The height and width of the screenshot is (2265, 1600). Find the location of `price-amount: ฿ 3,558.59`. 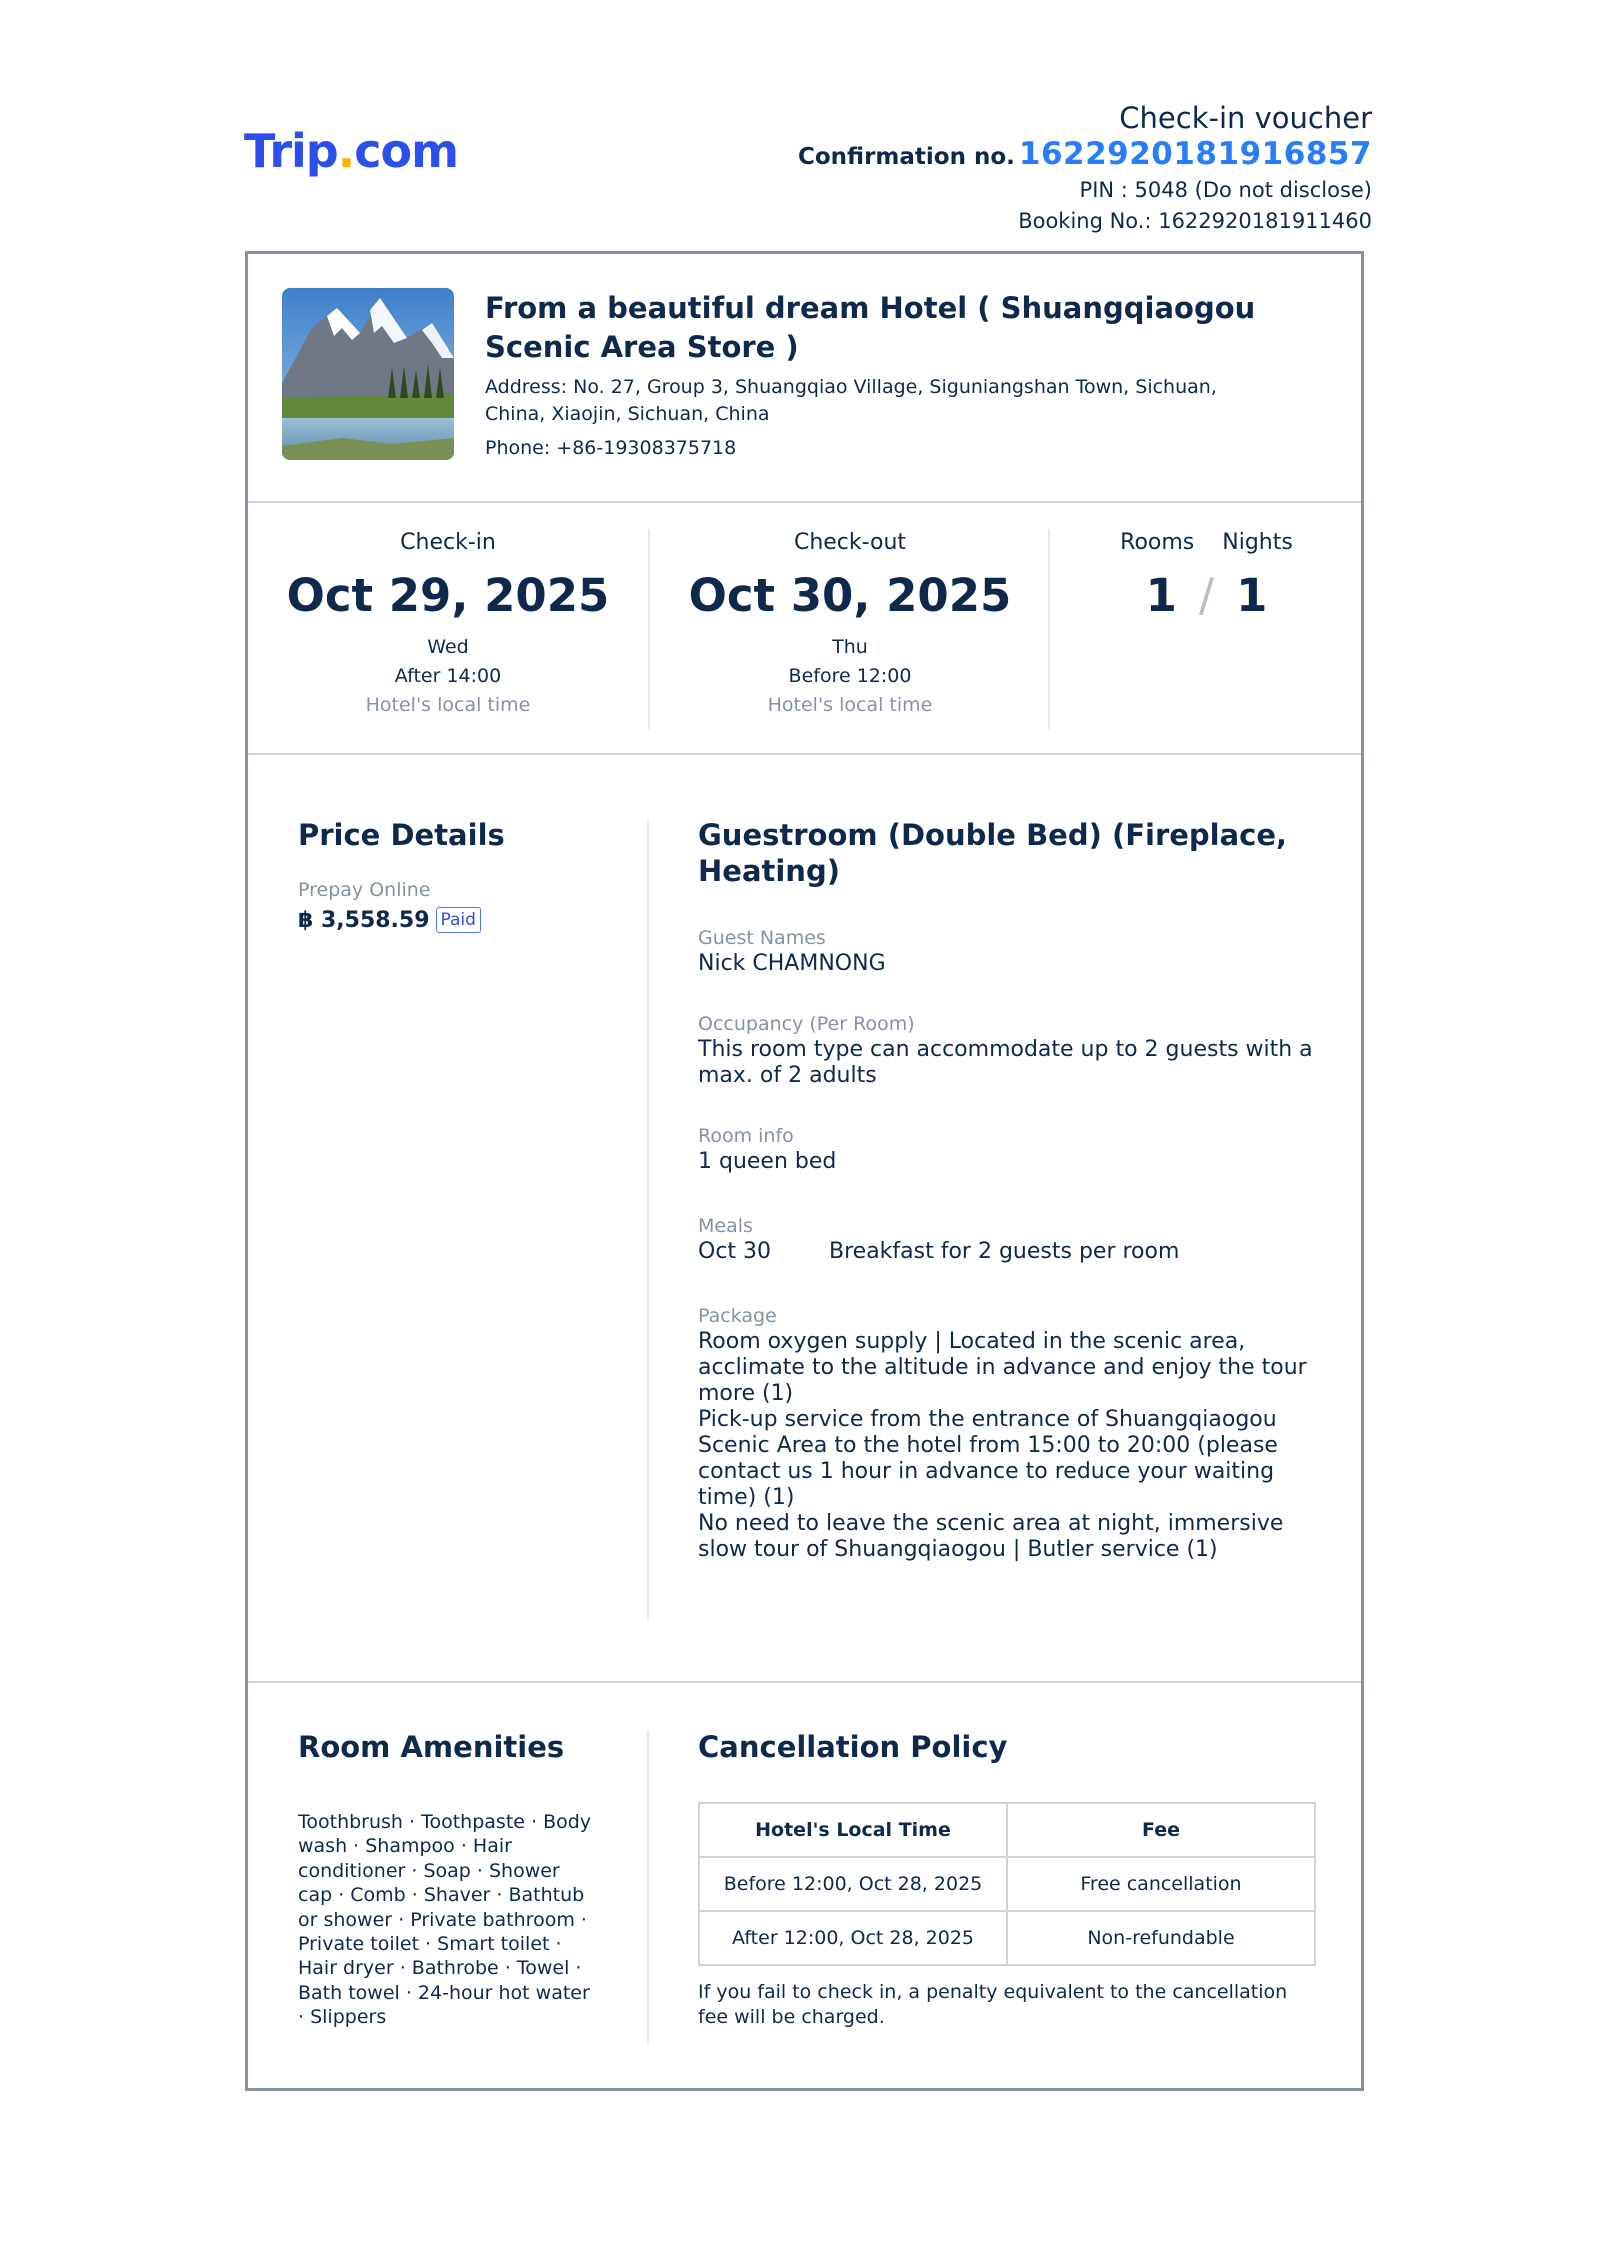

price-amount: ฿ 3,558.59 is located at coordinates (364, 920).